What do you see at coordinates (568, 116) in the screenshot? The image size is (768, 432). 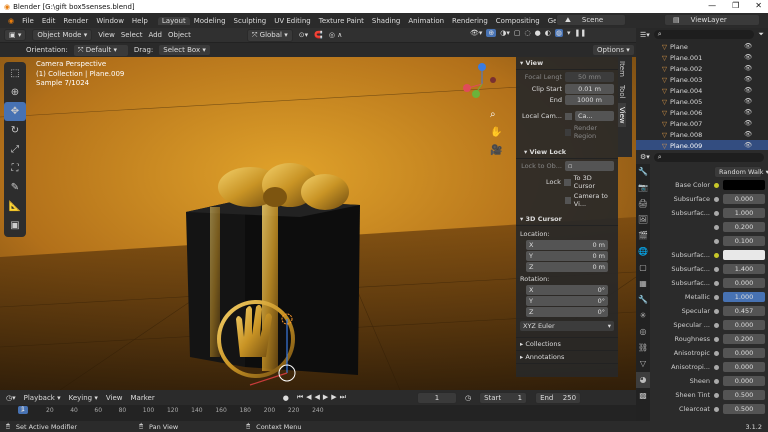 I see `local-camera-checkbox` at bounding box center [568, 116].